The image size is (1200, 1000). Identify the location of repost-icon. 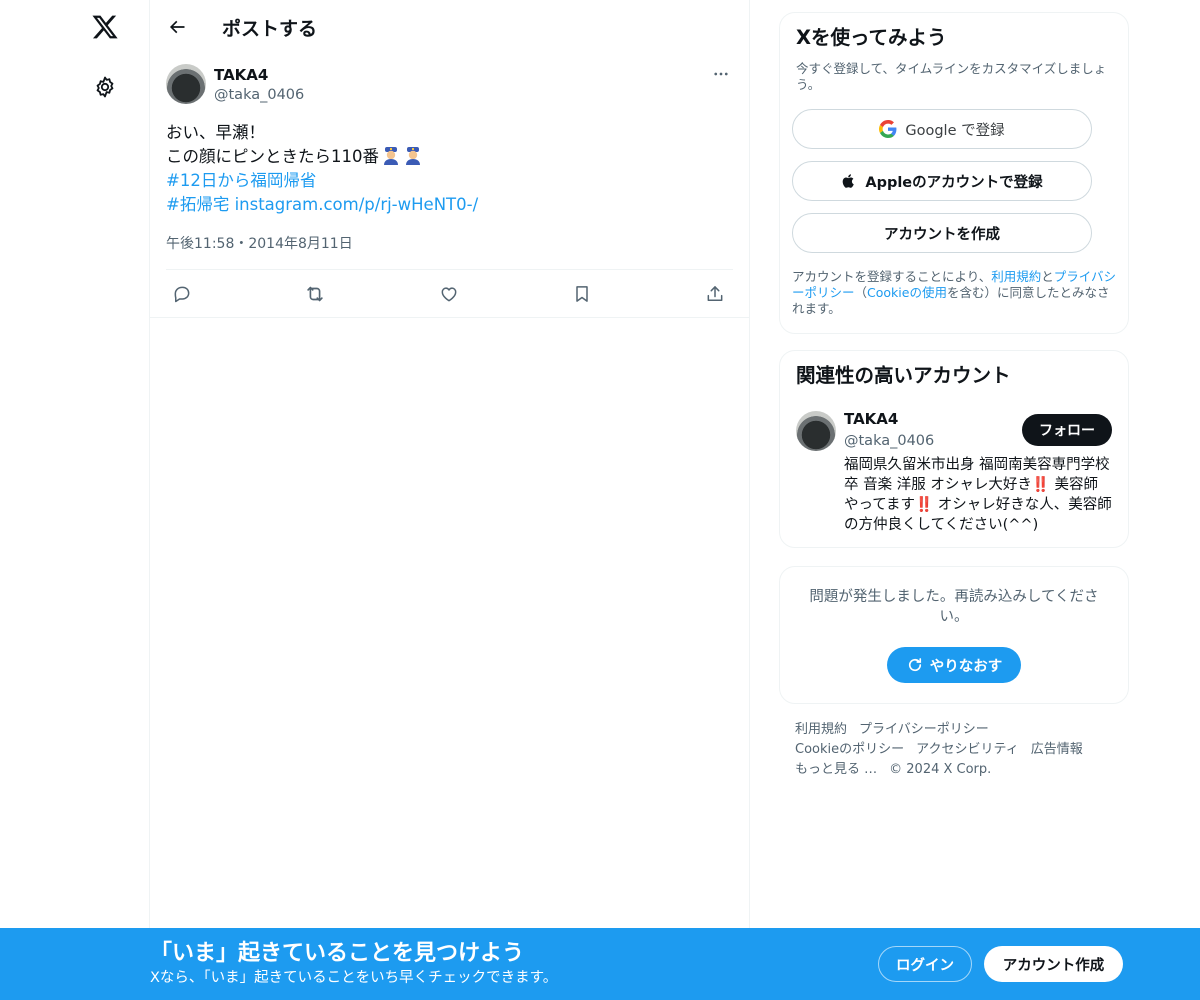
(315, 293).